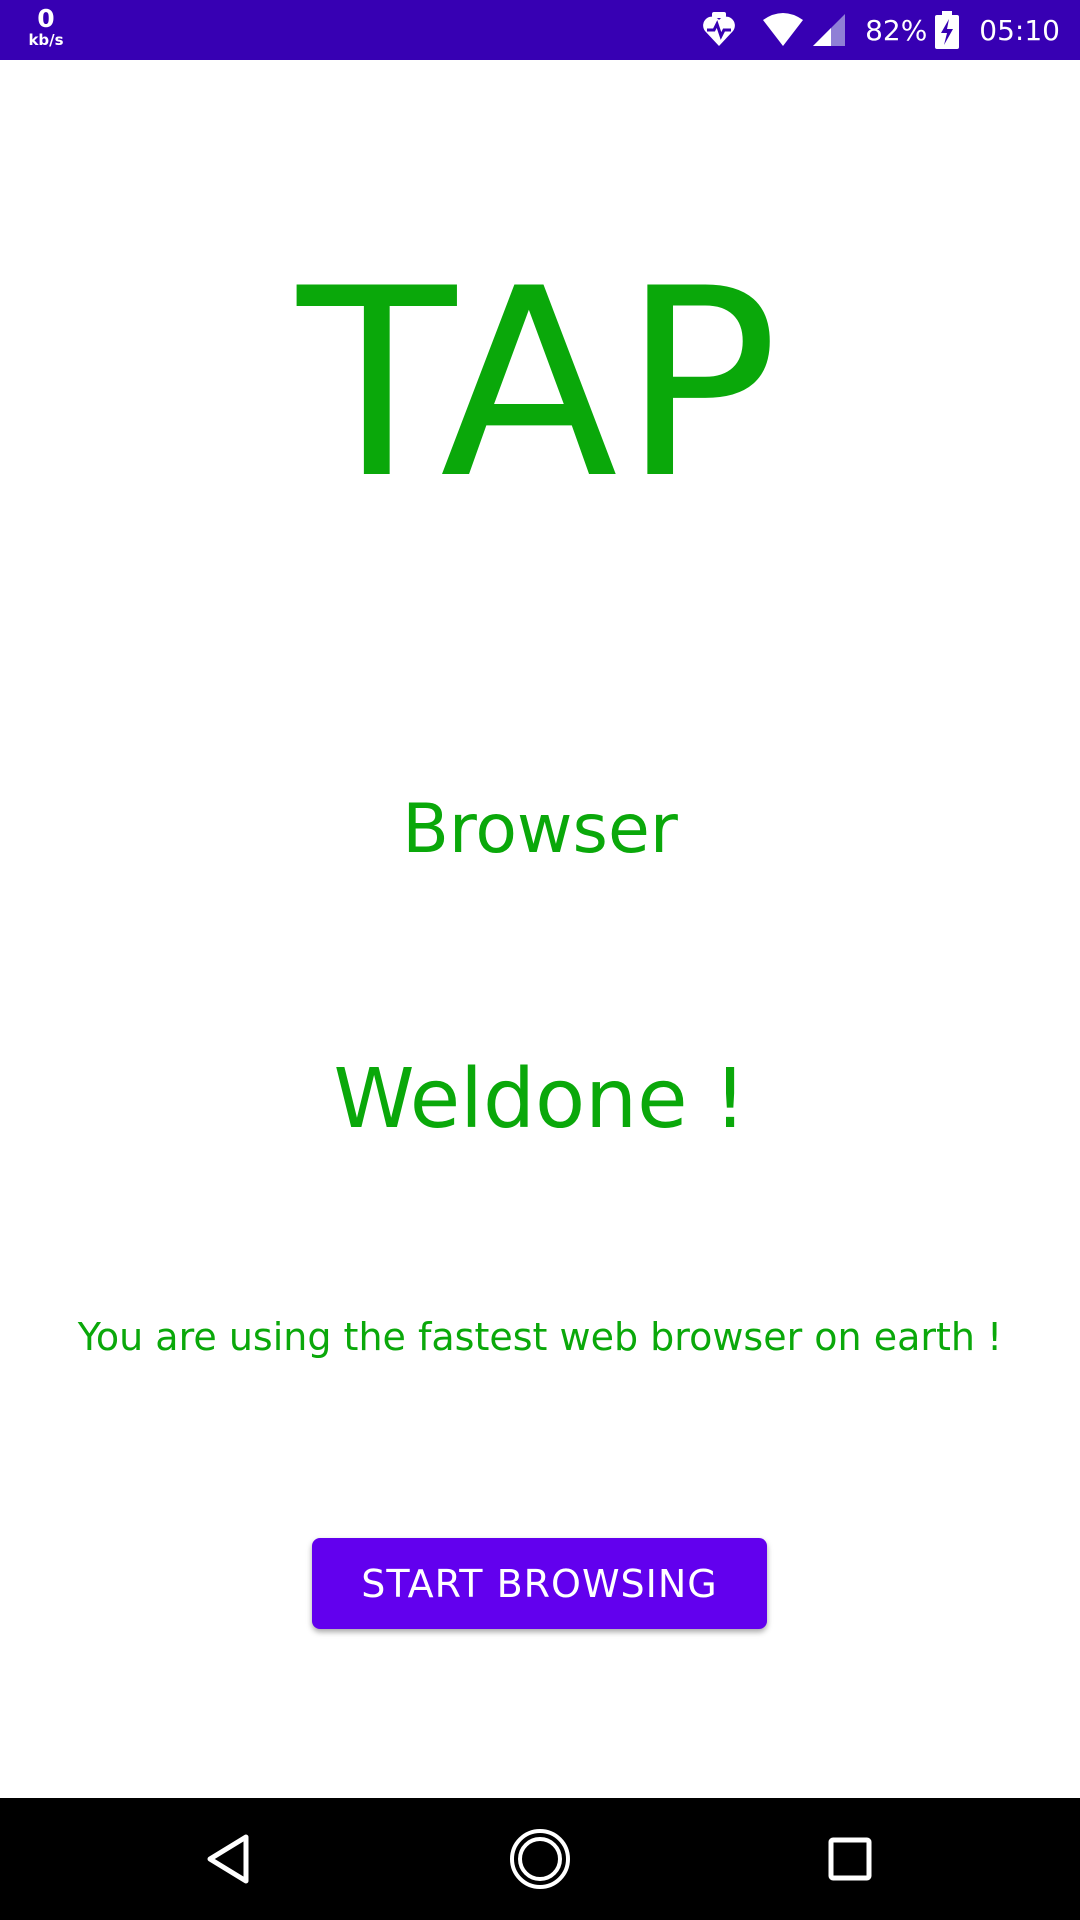  I want to click on back-button, so click(230, 1859).